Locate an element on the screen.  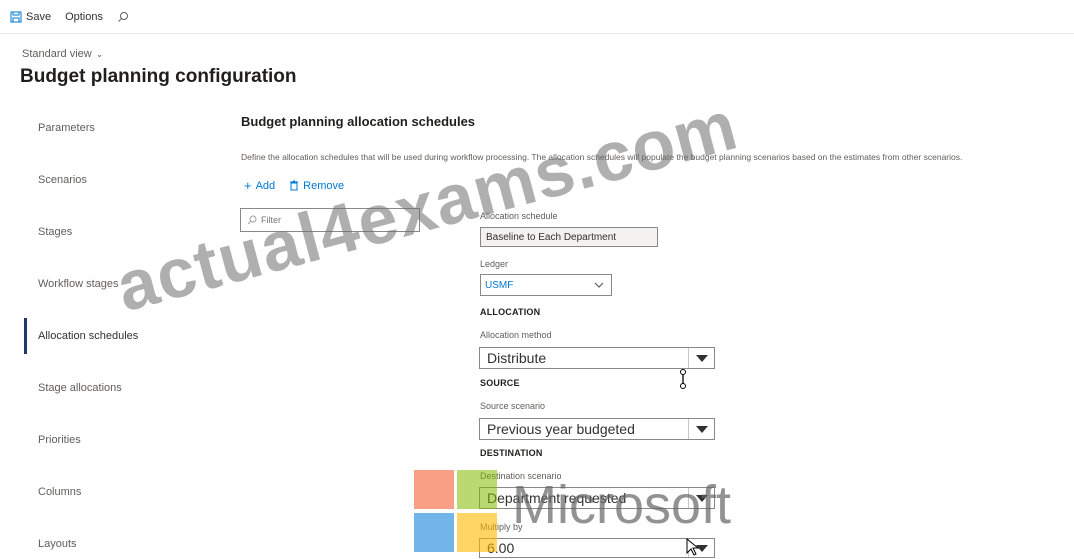
options-label: Options is located at coordinates (84, 16).